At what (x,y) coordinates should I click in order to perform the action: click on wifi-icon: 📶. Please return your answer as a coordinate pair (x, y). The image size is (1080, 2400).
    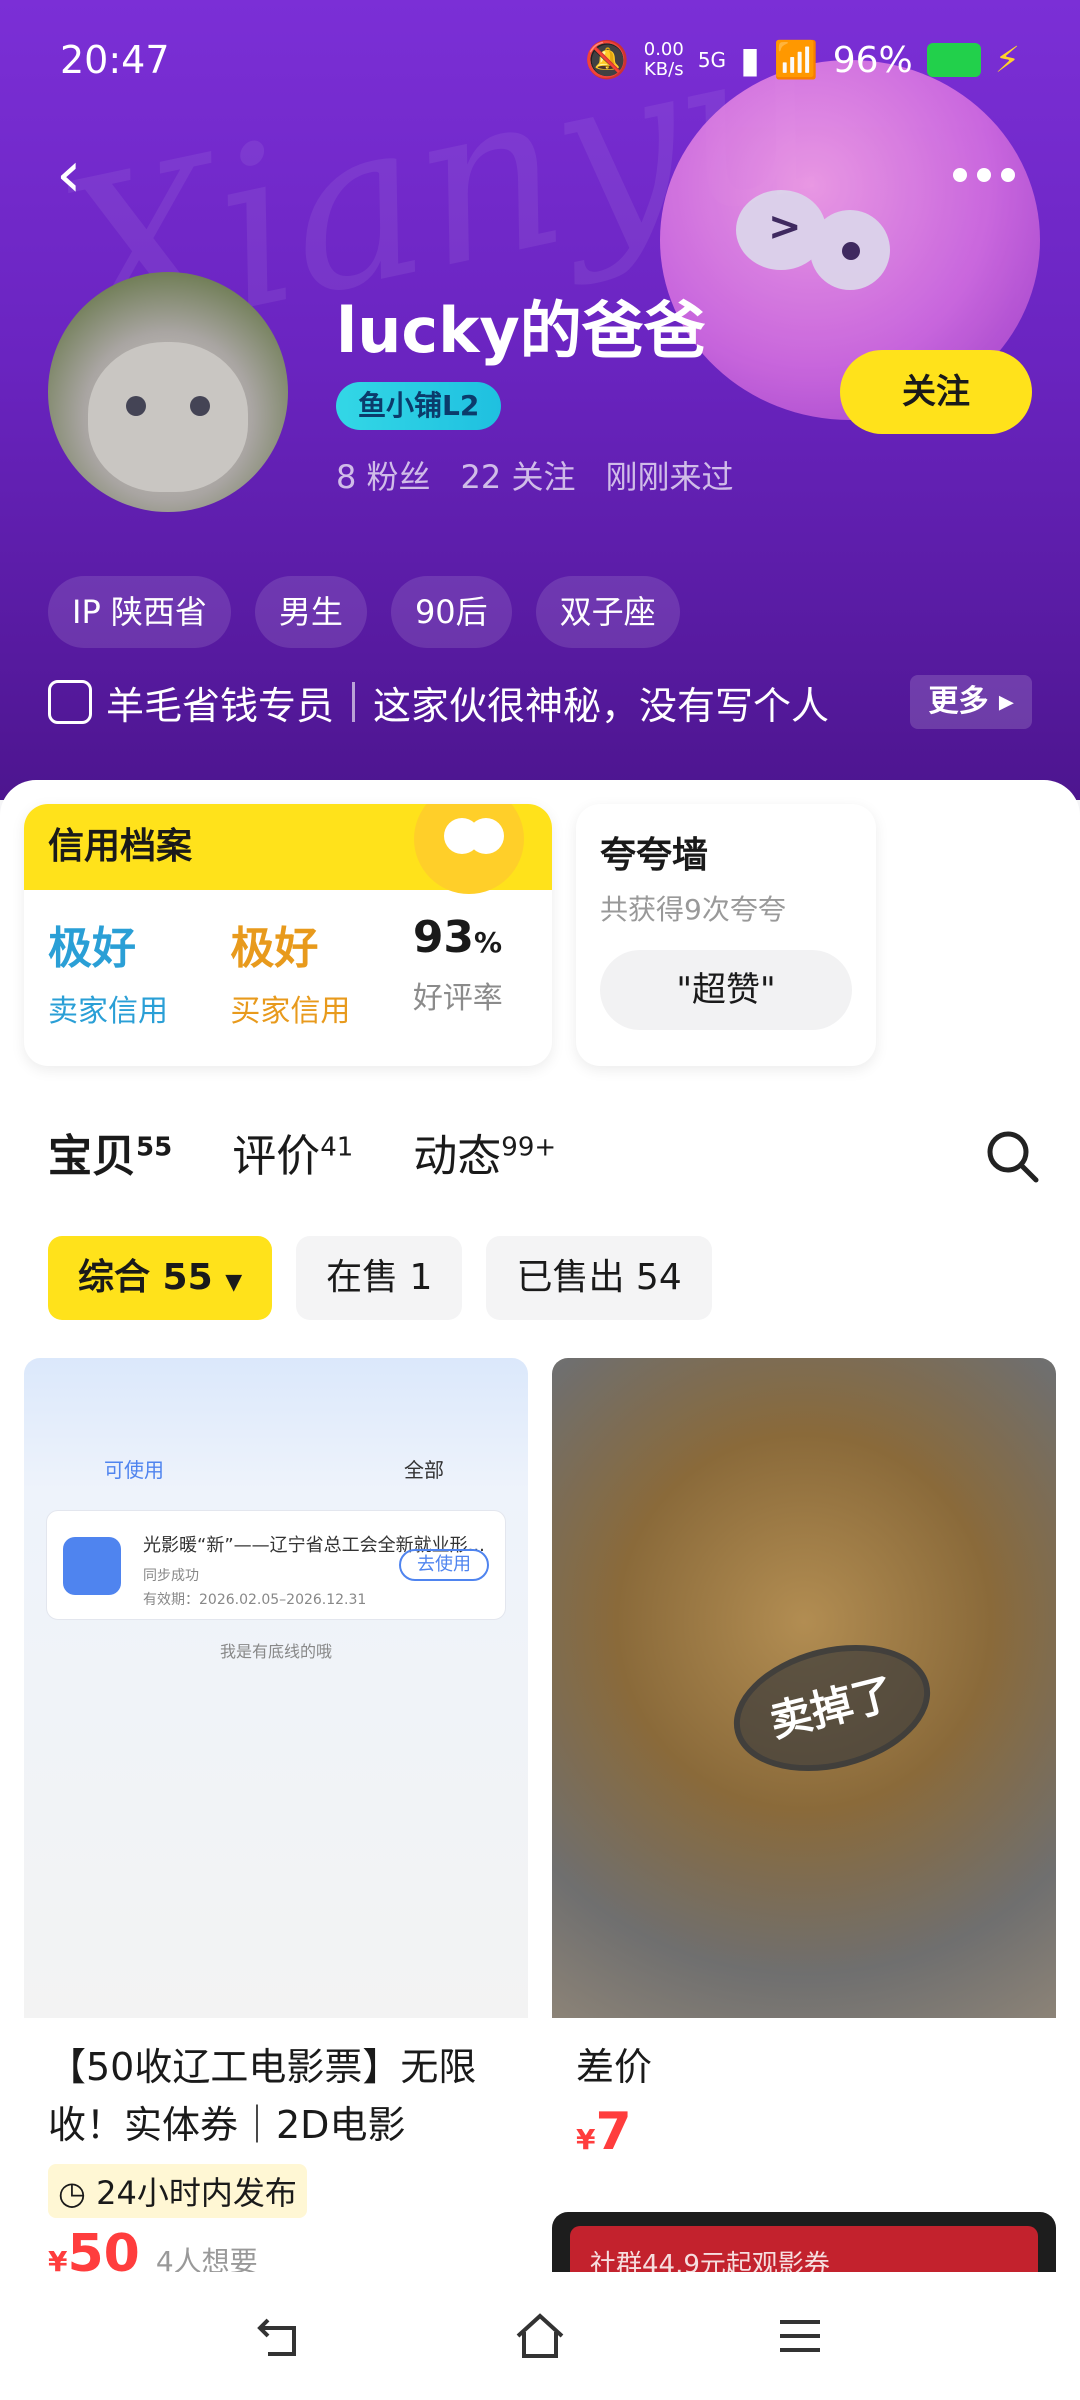
    Looking at the image, I should click on (796, 60).